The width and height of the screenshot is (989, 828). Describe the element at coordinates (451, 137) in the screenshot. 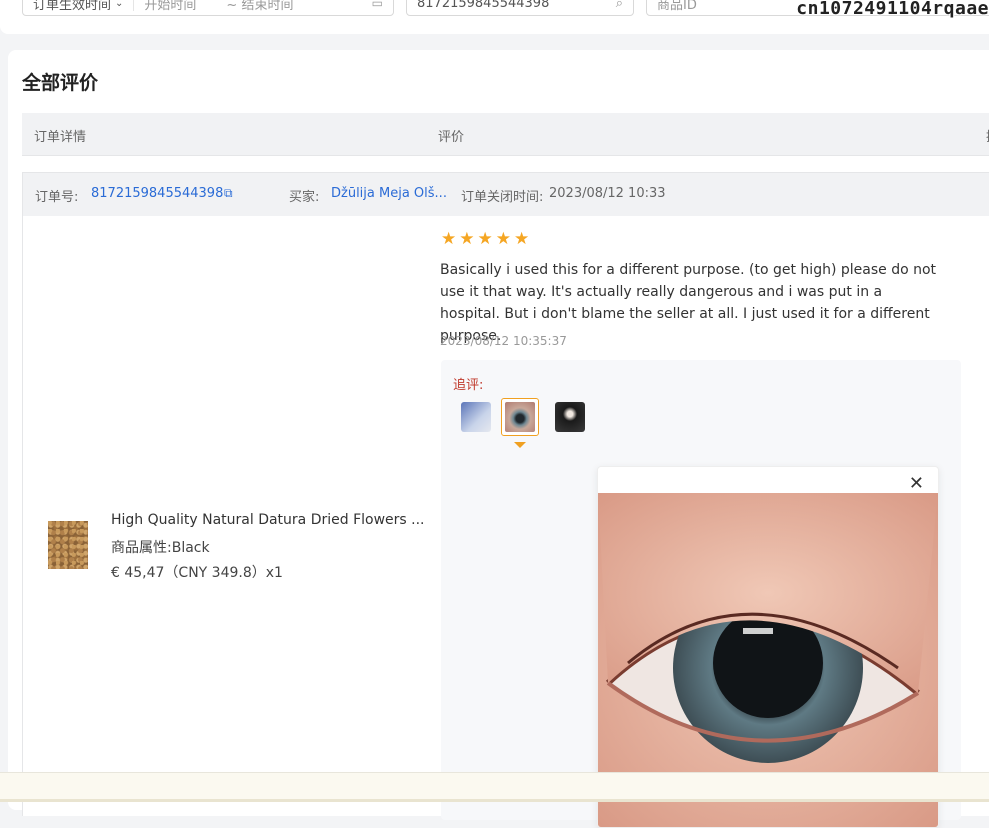

I see `col-review: 评价` at that location.